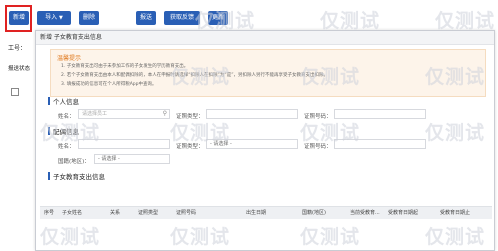  Describe the element at coordinates (148, 213) in the screenshot. I see `col-id-type: 证照类型` at that location.